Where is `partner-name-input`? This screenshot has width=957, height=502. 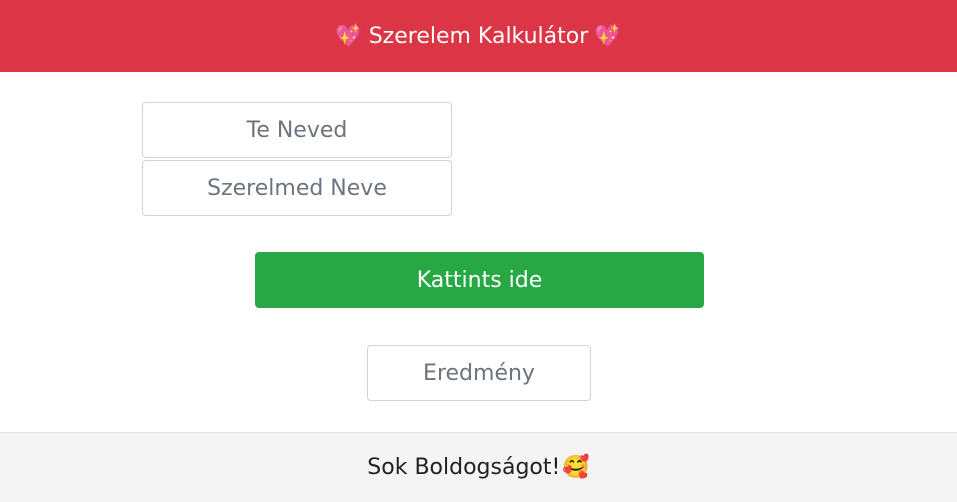
partner-name-input is located at coordinates (297, 188).